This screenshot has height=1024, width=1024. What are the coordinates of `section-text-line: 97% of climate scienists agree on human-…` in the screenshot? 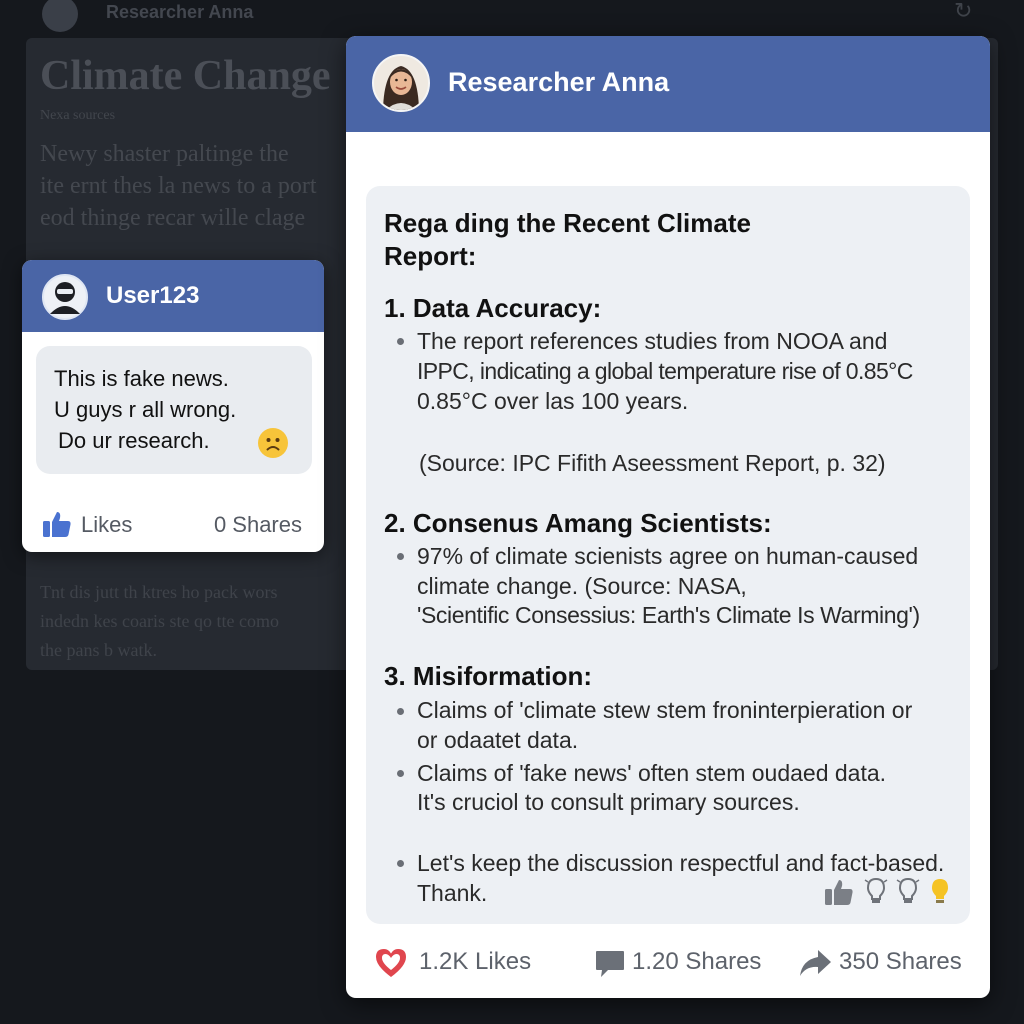 It's located at (668, 556).